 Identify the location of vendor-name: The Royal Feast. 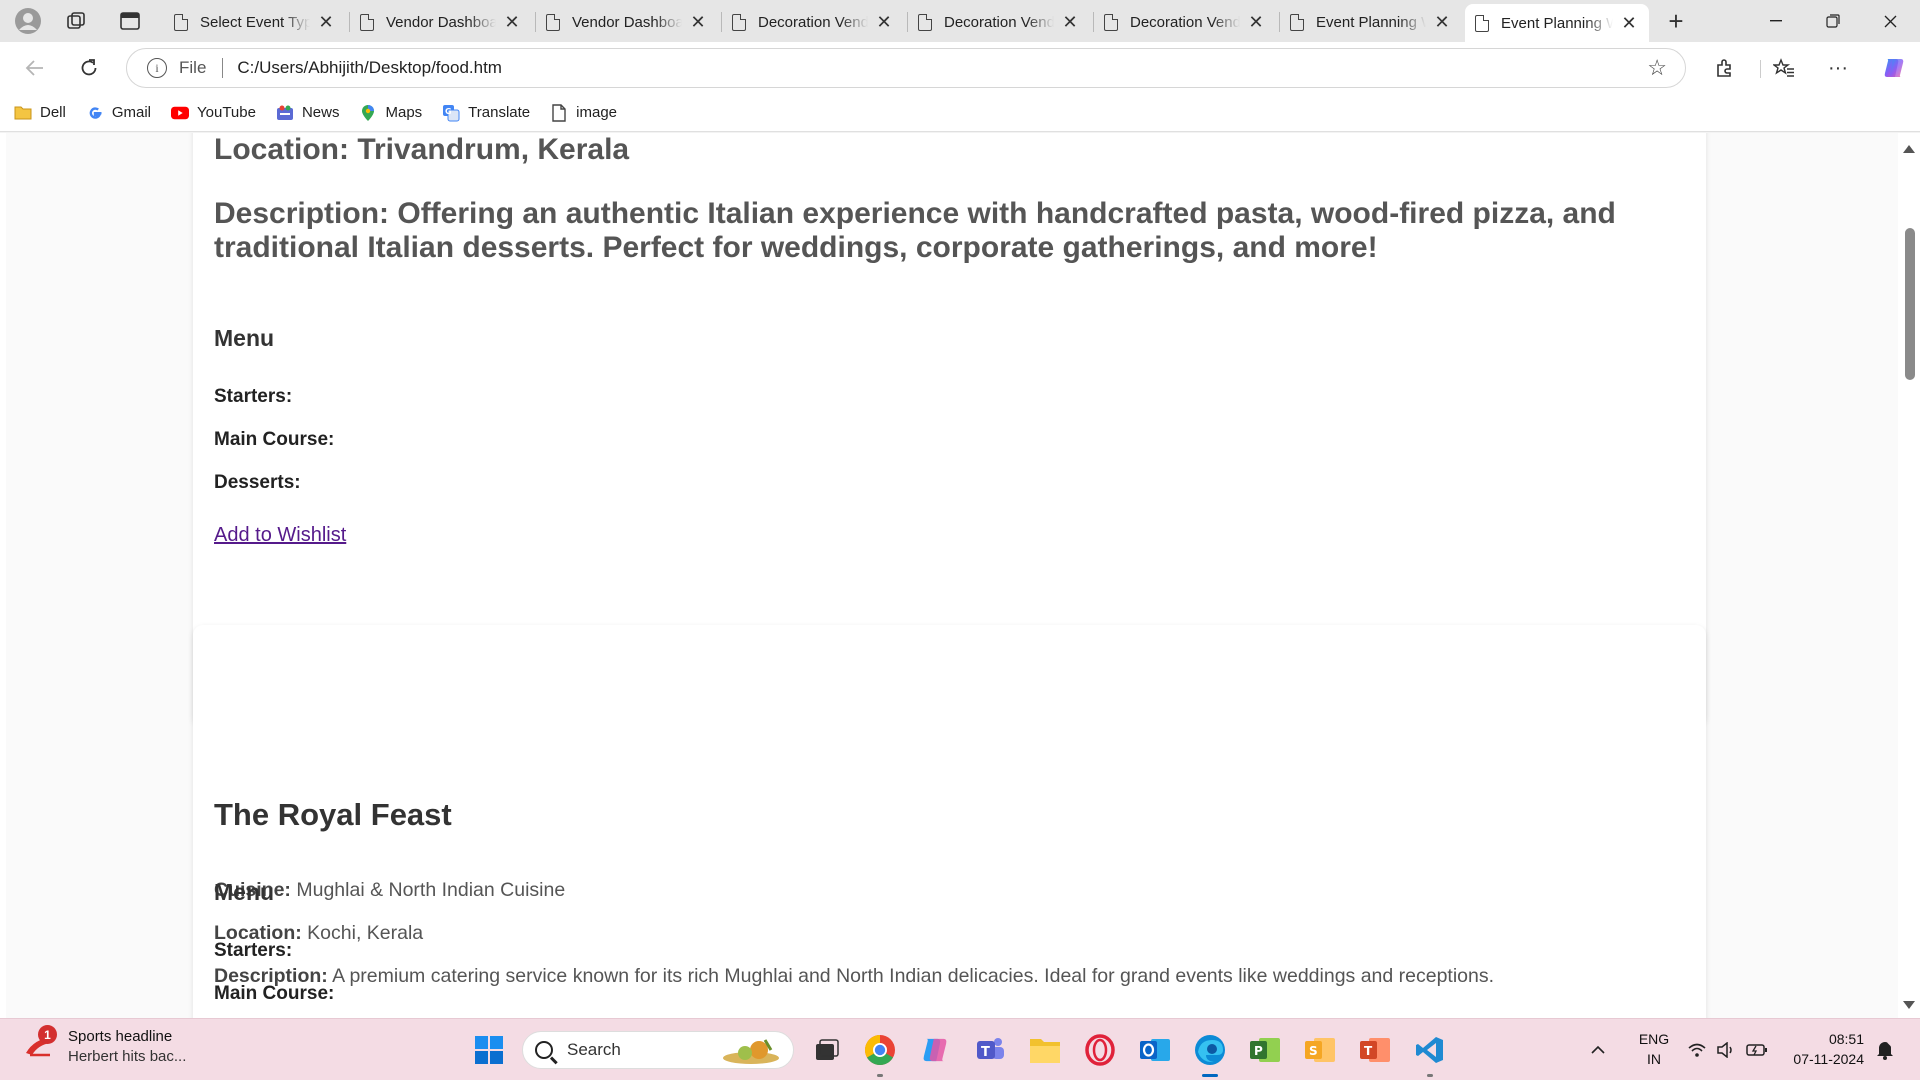
(333, 814).